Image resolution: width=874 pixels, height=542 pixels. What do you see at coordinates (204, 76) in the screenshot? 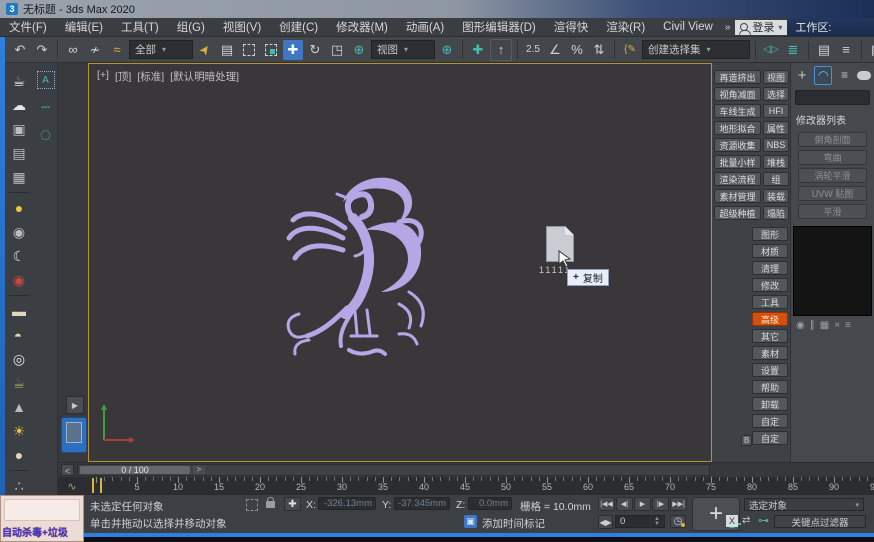
I see `viewport-menu-shading: [默认明暗处理]` at bounding box center [204, 76].